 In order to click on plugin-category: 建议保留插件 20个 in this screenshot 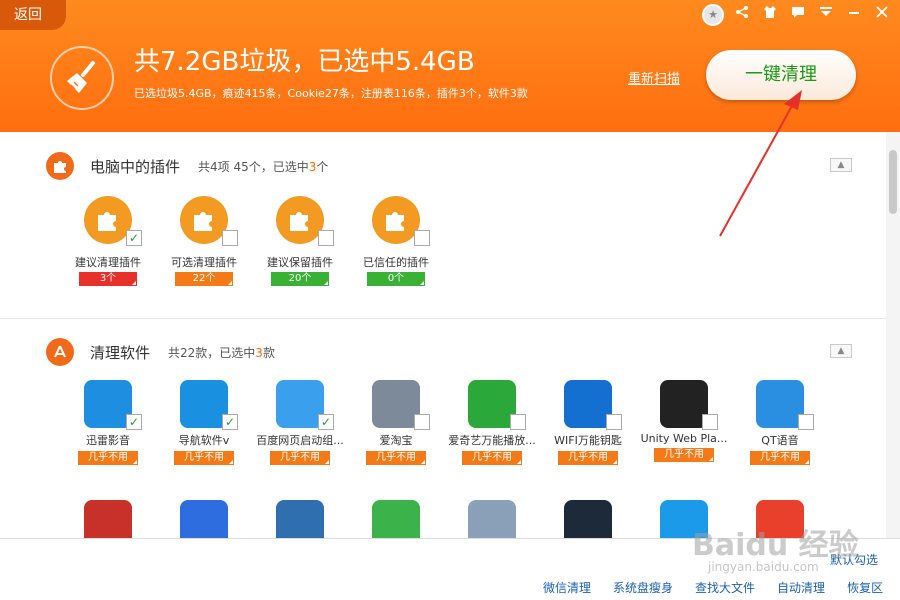, I will do `click(300, 241)`.